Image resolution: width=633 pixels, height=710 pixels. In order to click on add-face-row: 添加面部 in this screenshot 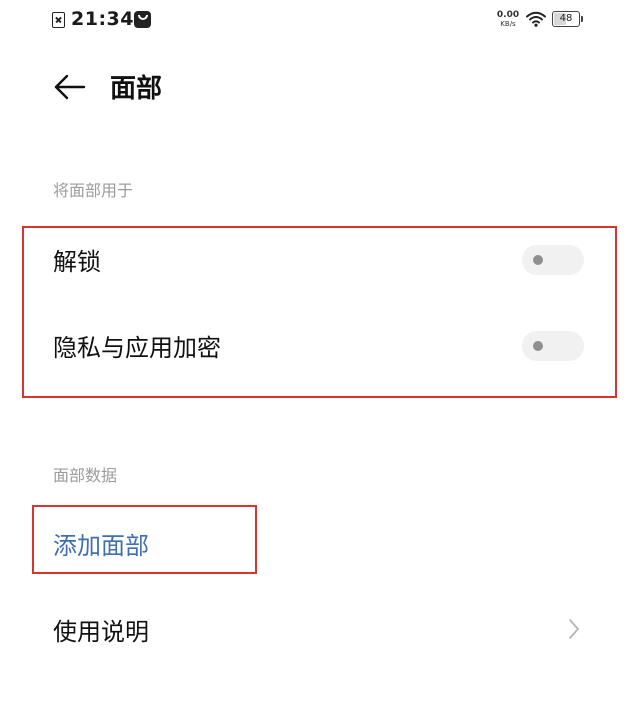, I will do `click(316, 544)`.